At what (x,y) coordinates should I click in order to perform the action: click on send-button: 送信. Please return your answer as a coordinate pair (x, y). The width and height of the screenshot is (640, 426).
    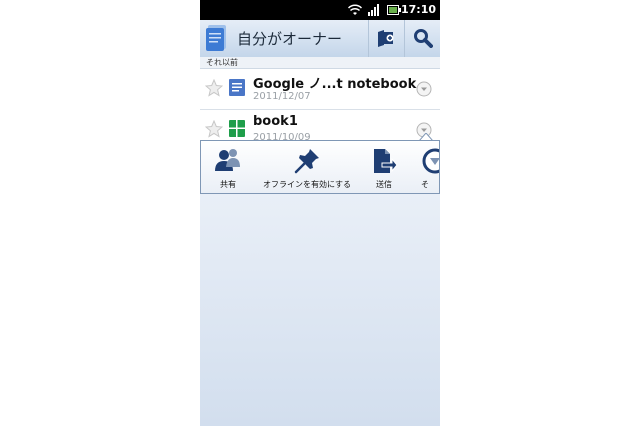
    Looking at the image, I should click on (384, 167).